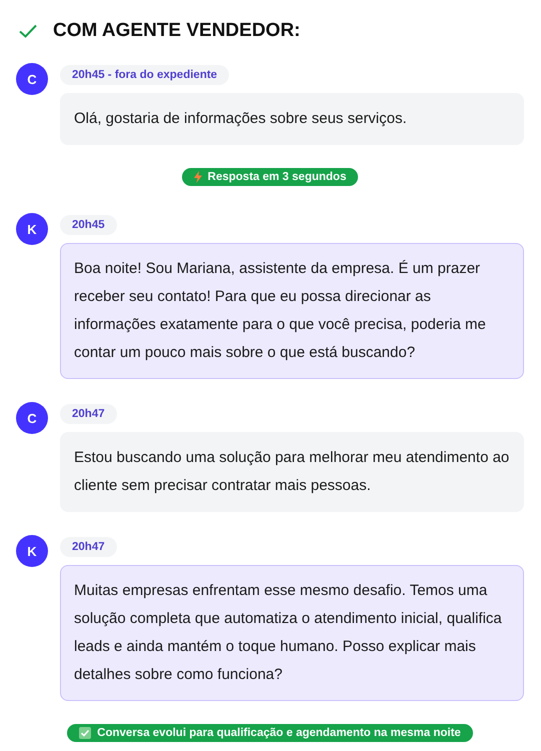  I want to click on lightning-icon, so click(198, 177).